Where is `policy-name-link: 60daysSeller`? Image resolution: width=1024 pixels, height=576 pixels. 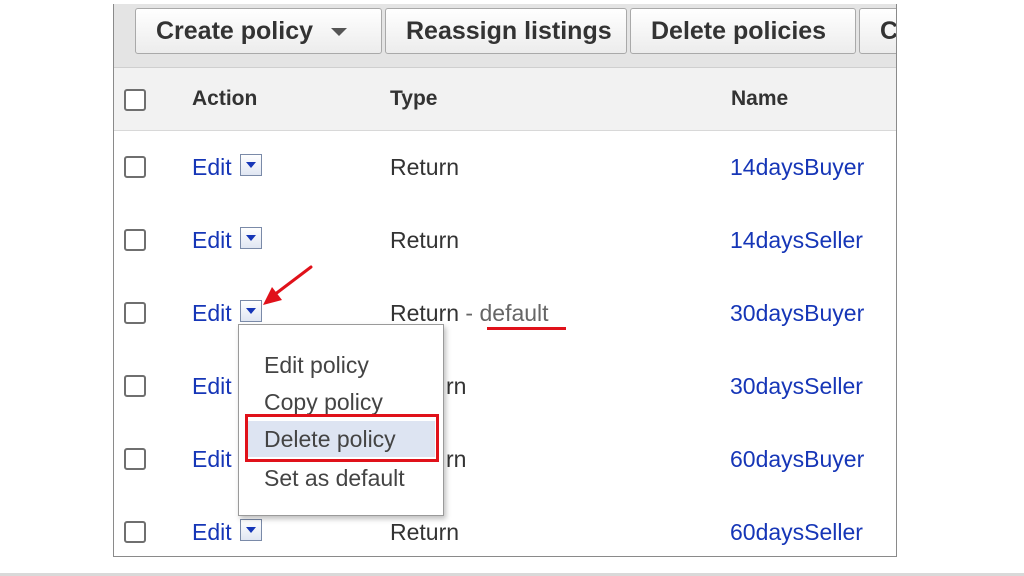
policy-name-link: 60daysSeller is located at coordinates (796, 526).